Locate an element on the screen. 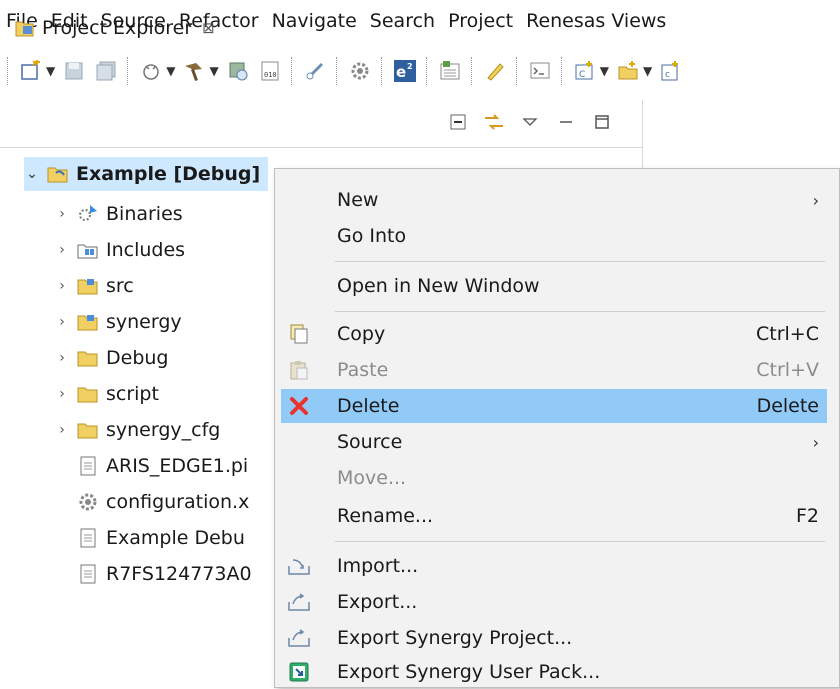 This screenshot has height=689, width=840. menu-item-delete: Delete Delete is located at coordinates (554, 406).